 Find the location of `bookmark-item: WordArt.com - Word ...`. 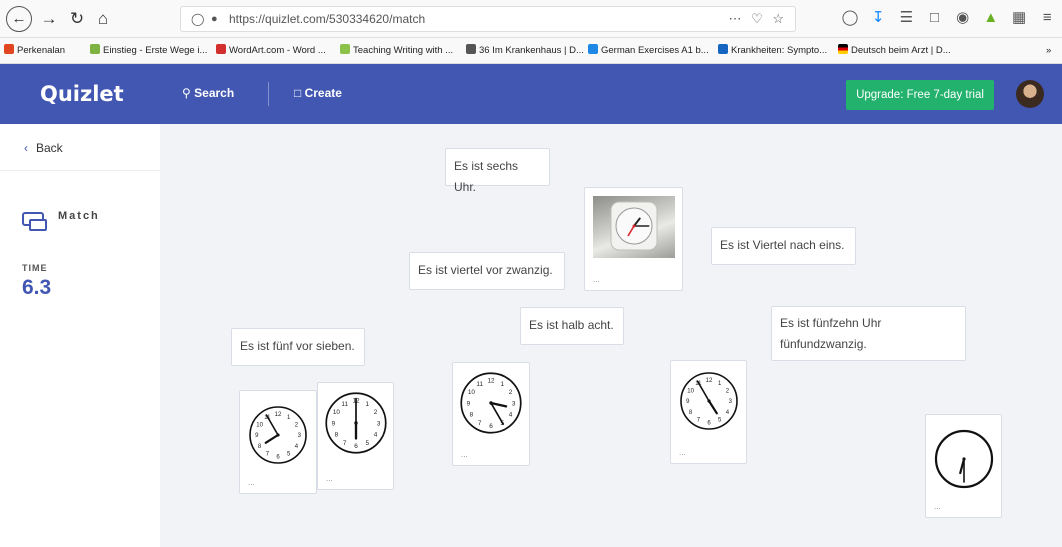

bookmark-item: WordArt.com - Word ... is located at coordinates (271, 50).